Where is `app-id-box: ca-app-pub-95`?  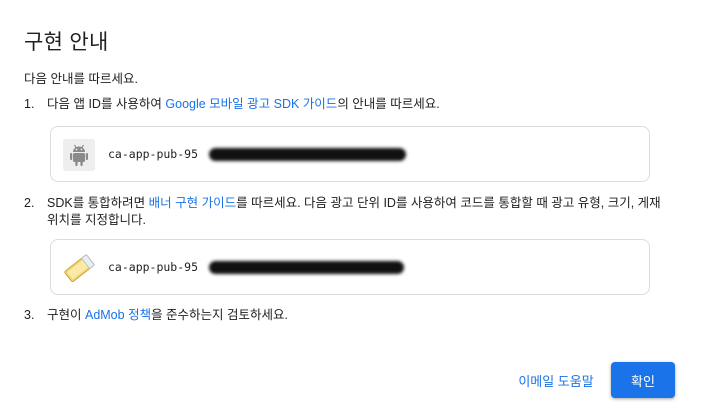 app-id-box: ca-app-pub-95 is located at coordinates (350, 154).